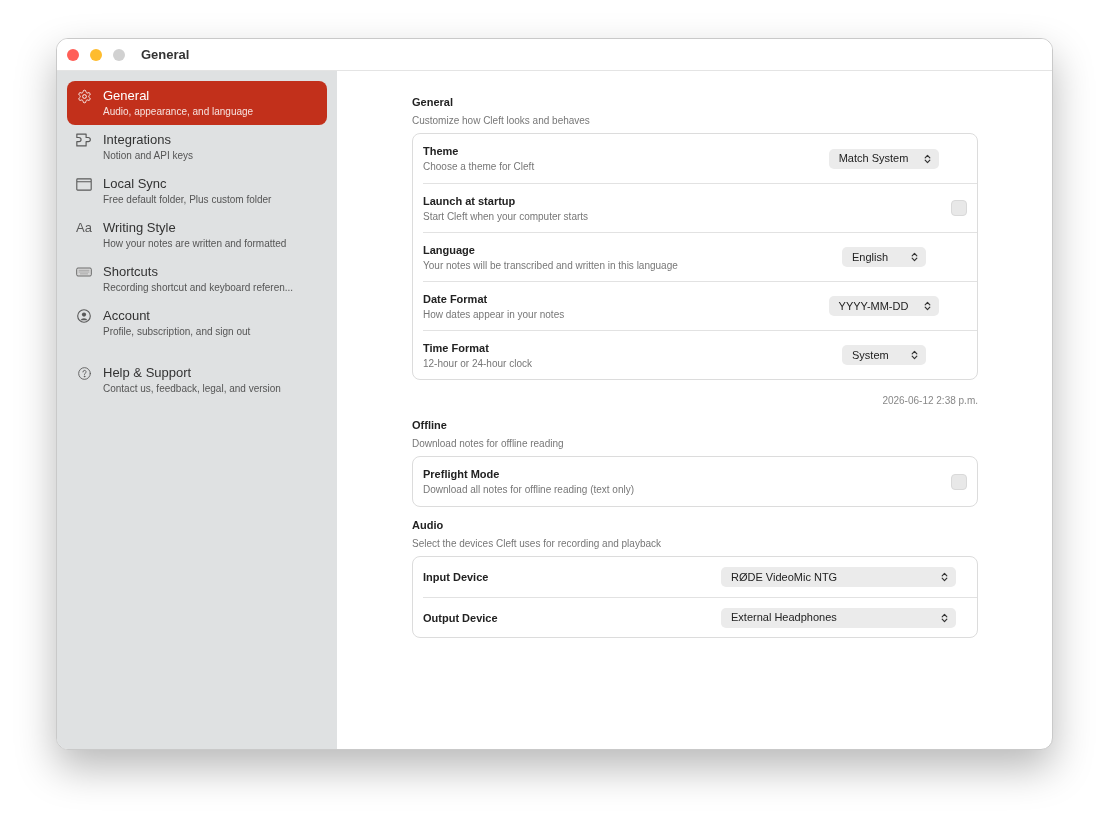 The image size is (1109, 824). I want to click on setting-description: How dates appear in your notes, so click(494, 314).